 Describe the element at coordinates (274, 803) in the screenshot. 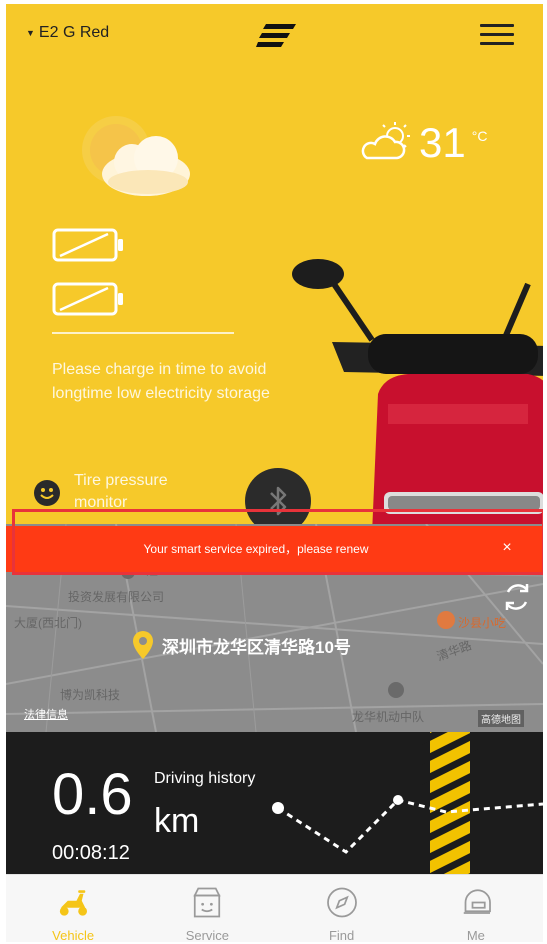

I see `driving-history-card: 0.6 km Driving history 00:08:12` at that location.